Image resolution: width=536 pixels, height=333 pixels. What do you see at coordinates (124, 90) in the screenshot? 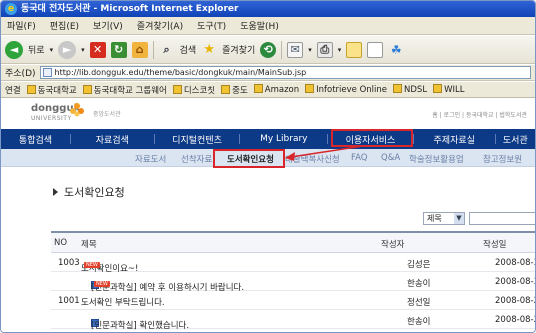
I see `link-item: 동국대학교 그룹웨어` at bounding box center [124, 90].